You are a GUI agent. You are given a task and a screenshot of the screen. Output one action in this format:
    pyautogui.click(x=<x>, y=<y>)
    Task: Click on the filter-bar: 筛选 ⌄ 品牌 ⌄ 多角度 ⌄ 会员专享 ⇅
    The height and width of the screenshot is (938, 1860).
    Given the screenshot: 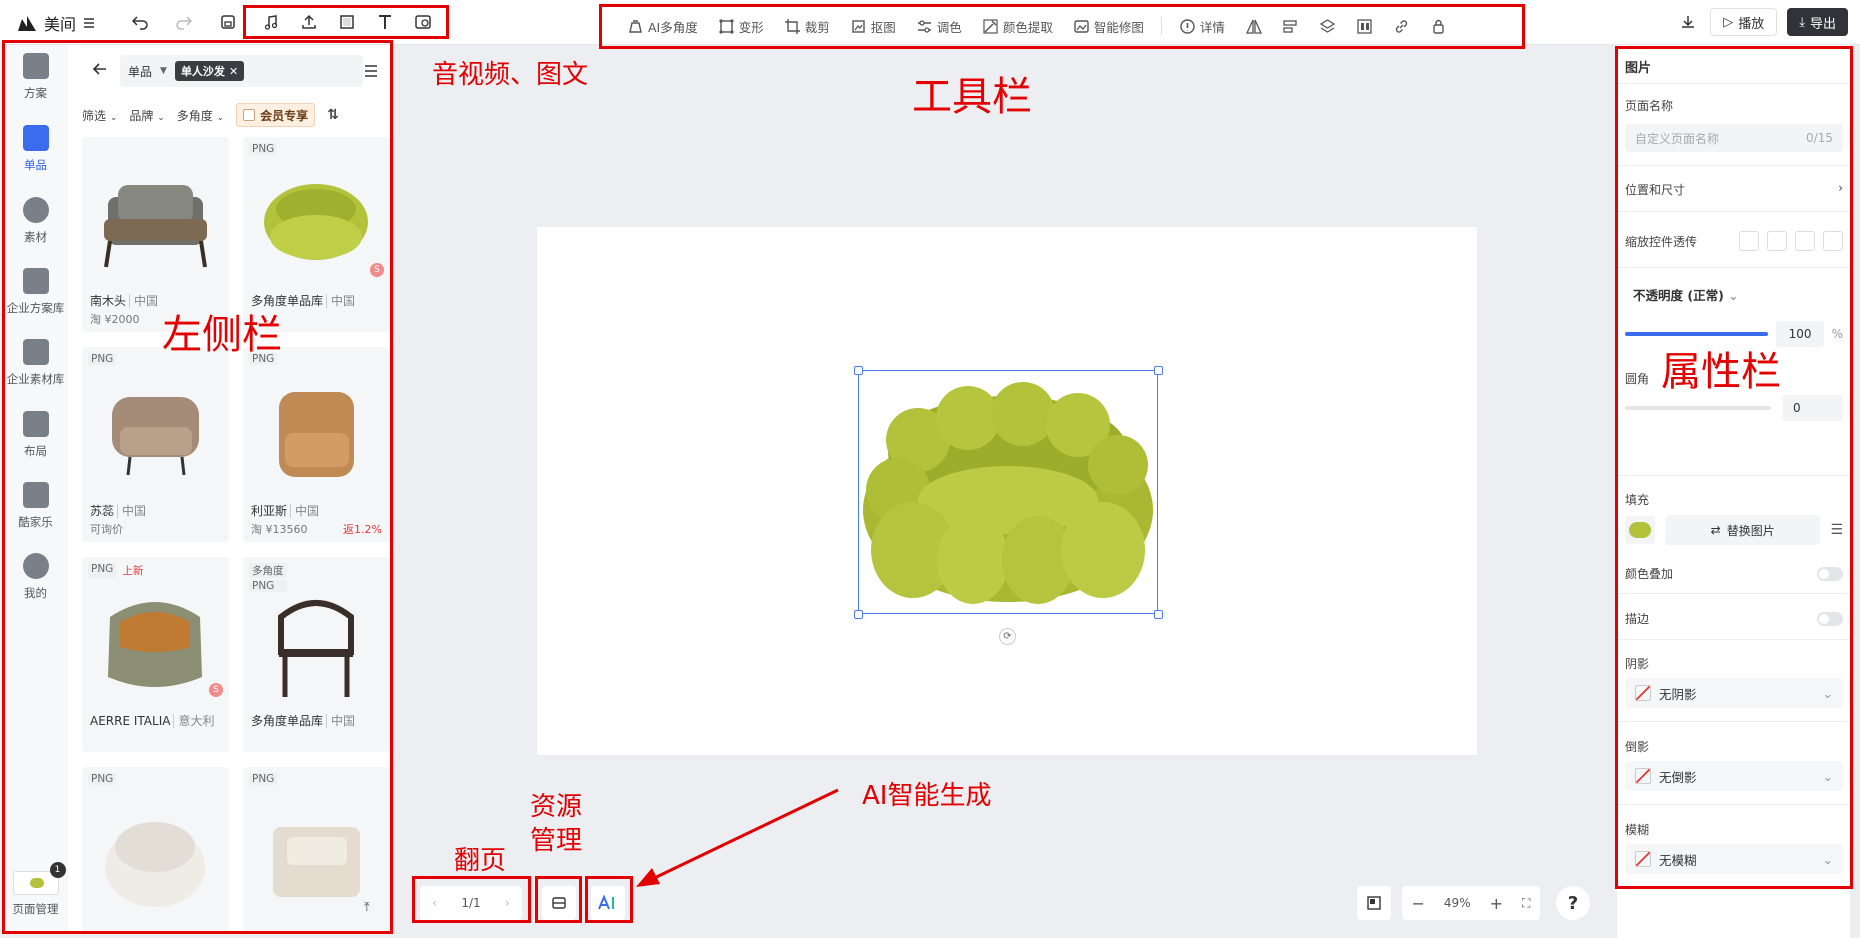 What is the action you would take?
    pyautogui.click(x=210, y=115)
    